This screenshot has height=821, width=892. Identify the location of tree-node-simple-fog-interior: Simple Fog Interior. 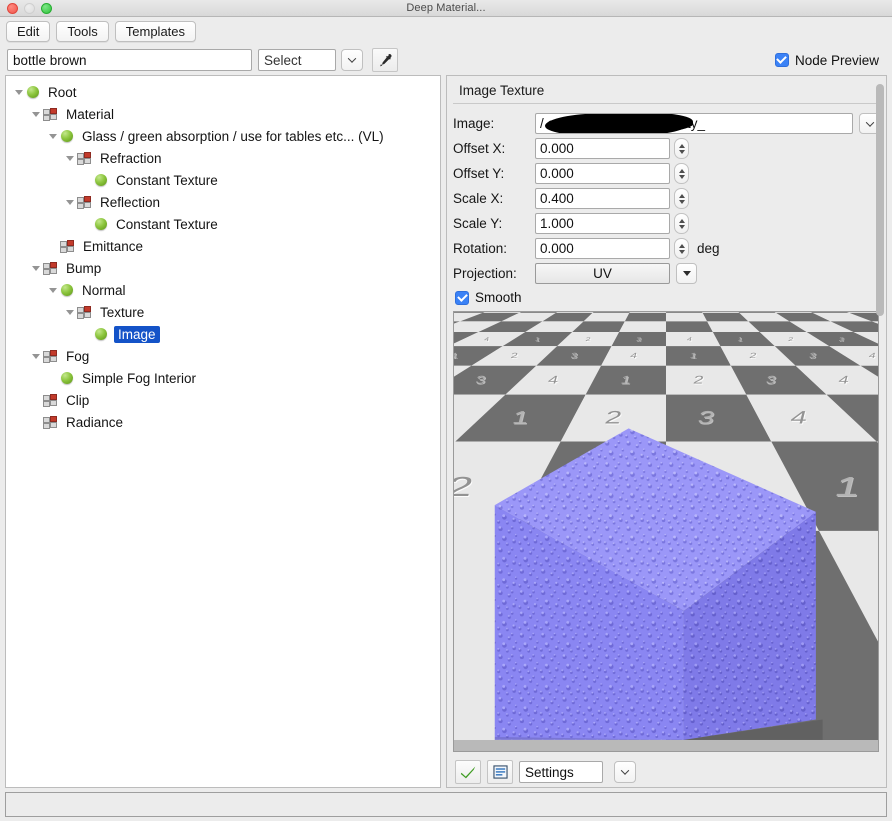
(223, 378).